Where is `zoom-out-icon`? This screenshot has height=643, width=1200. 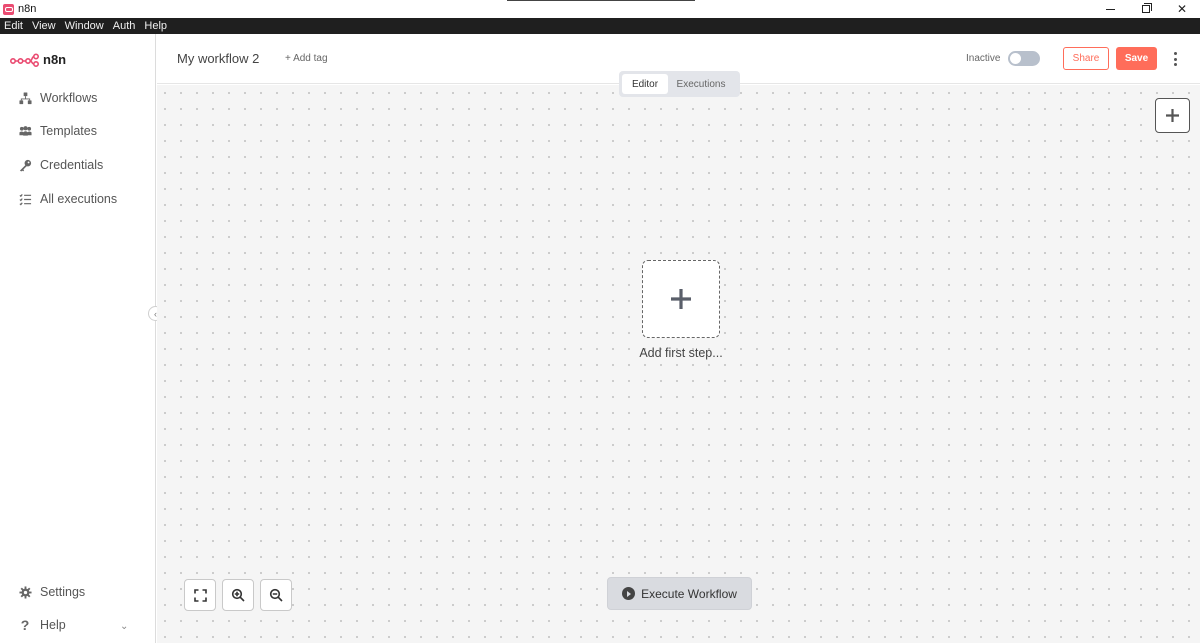 zoom-out-icon is located at coordinates (276, 595).